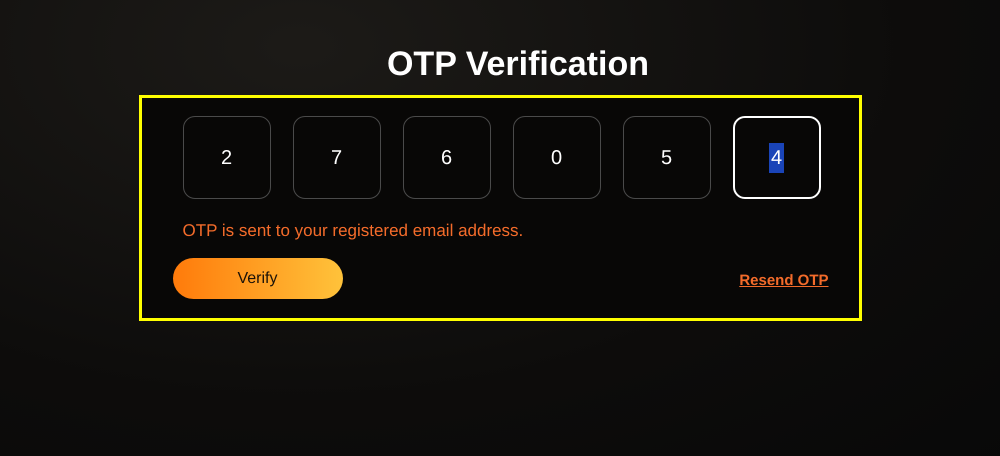 The image size is (1000, 456). Describe the element at coordinates (556, 157) in the screenshot. I see `otp-digit-field: 0` at that location.